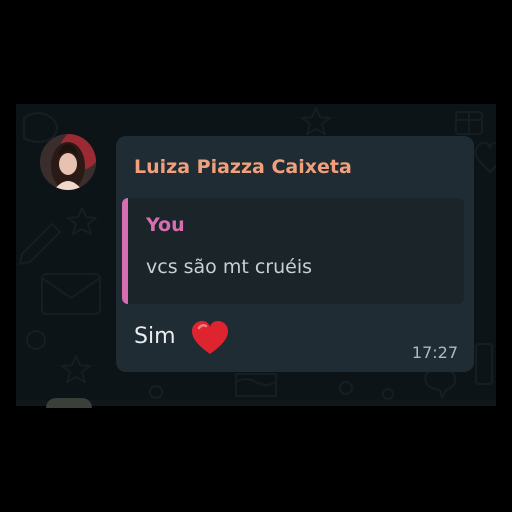  I want to click on sender-avatar, so click(68, 162).